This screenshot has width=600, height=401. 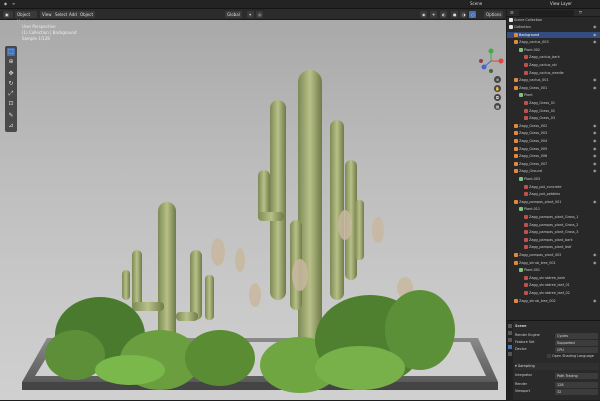 What do you see at coordinates (553, 57) in the screenshot?
I see `outliner-item: Zagg_cactus_bark` at bounding box center [553, 57].